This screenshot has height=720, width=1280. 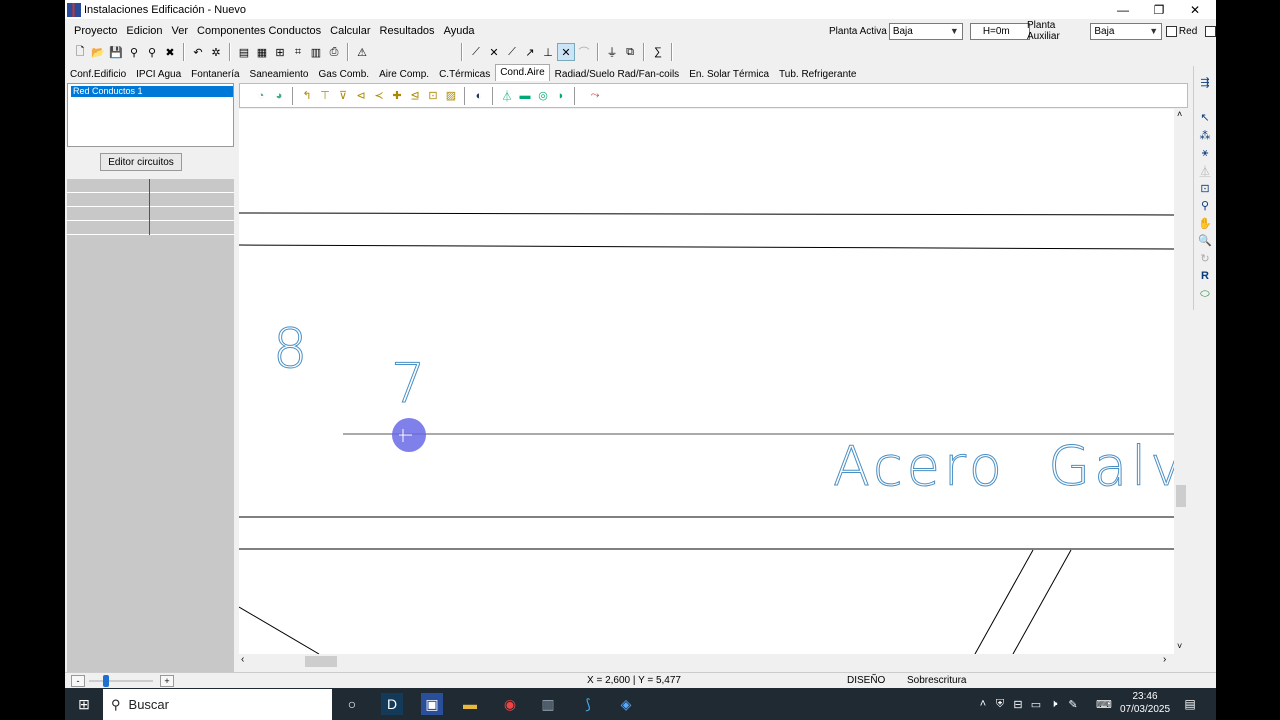 What do you see at coordinates (152, 52) in the screenshot?
I see `find-replace-icon: ⚲` at bounding box center [152, 52].